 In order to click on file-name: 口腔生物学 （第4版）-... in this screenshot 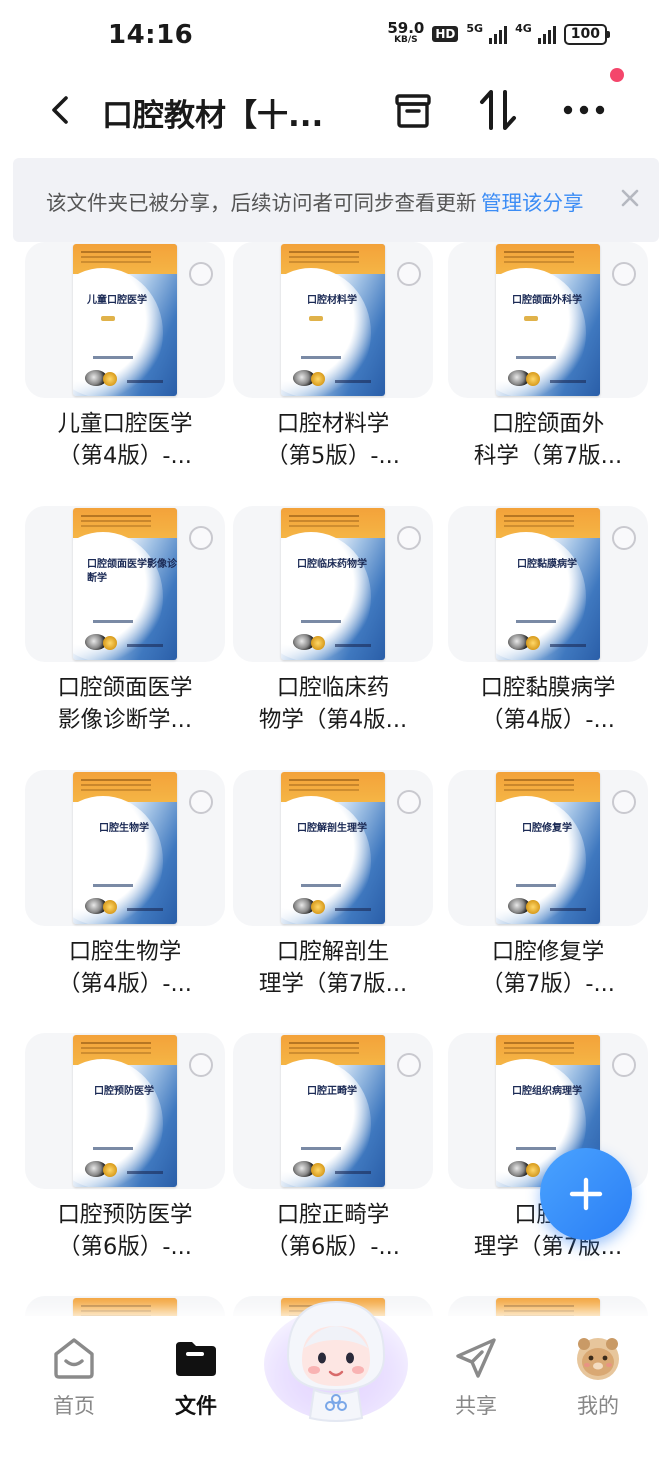, I will do `click(125, 968)`.